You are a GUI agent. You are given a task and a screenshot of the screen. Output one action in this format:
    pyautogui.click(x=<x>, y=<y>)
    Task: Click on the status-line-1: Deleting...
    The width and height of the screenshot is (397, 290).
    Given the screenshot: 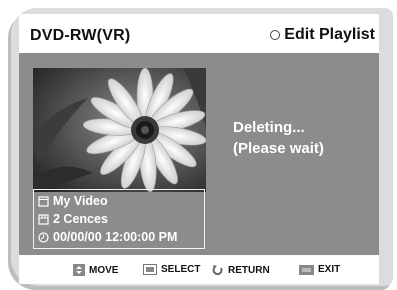 What is the action you would take?
    pyautogui.click(x=269, y=127)
    